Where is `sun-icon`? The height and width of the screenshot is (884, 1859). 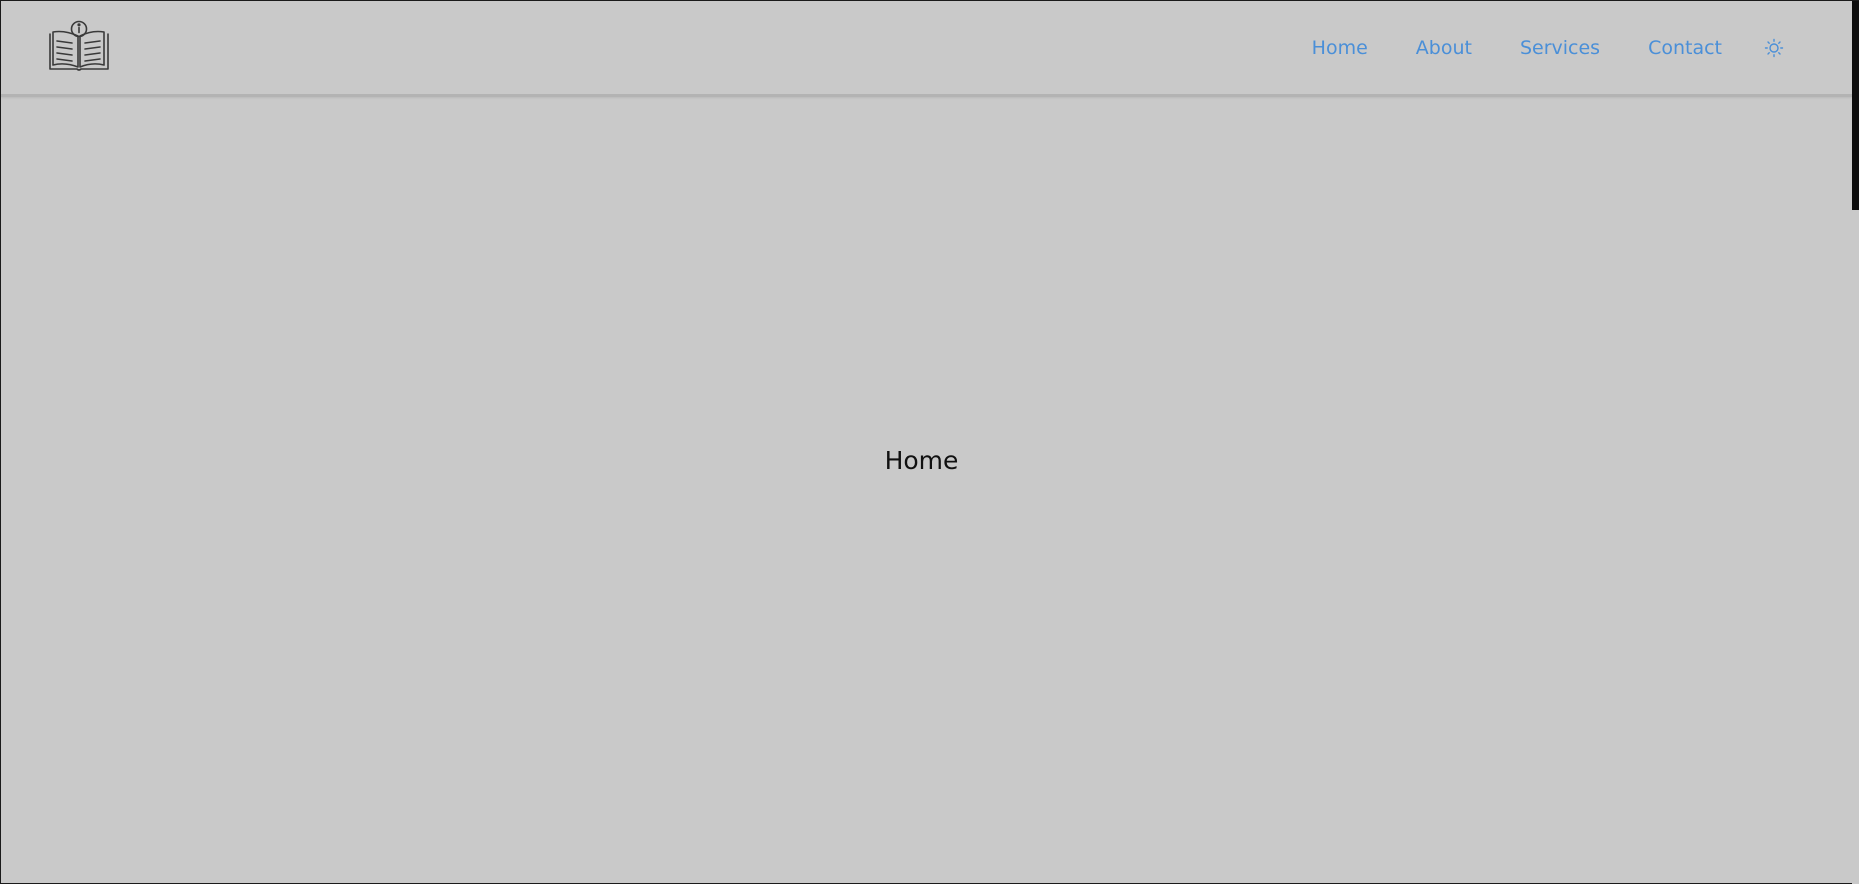 sun-icon is located at coordinates (1774, 48).